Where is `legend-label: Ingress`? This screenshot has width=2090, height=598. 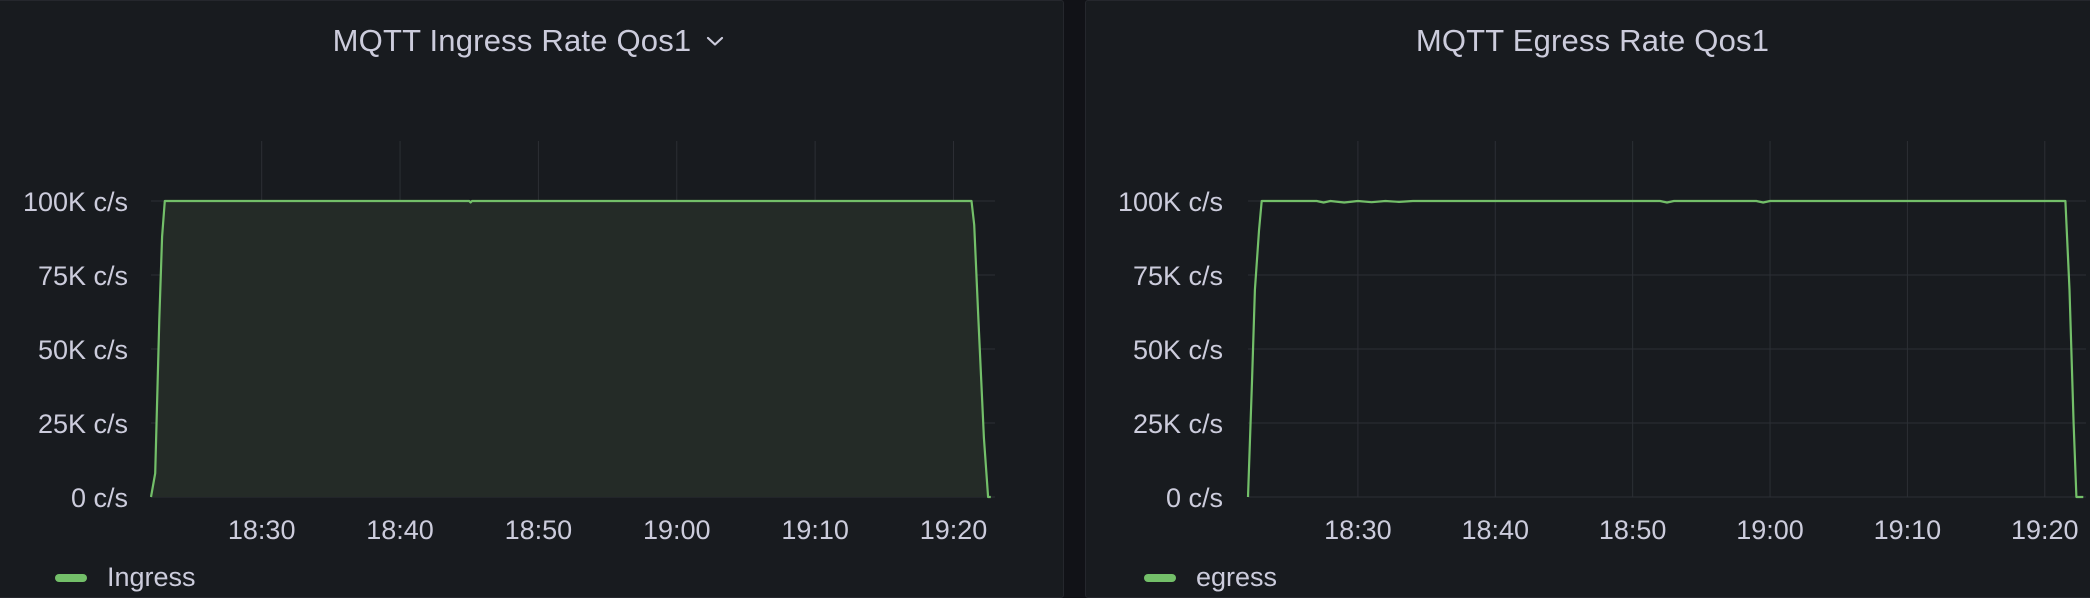
legend-label: Ingress is located at coordinates (151, 577).